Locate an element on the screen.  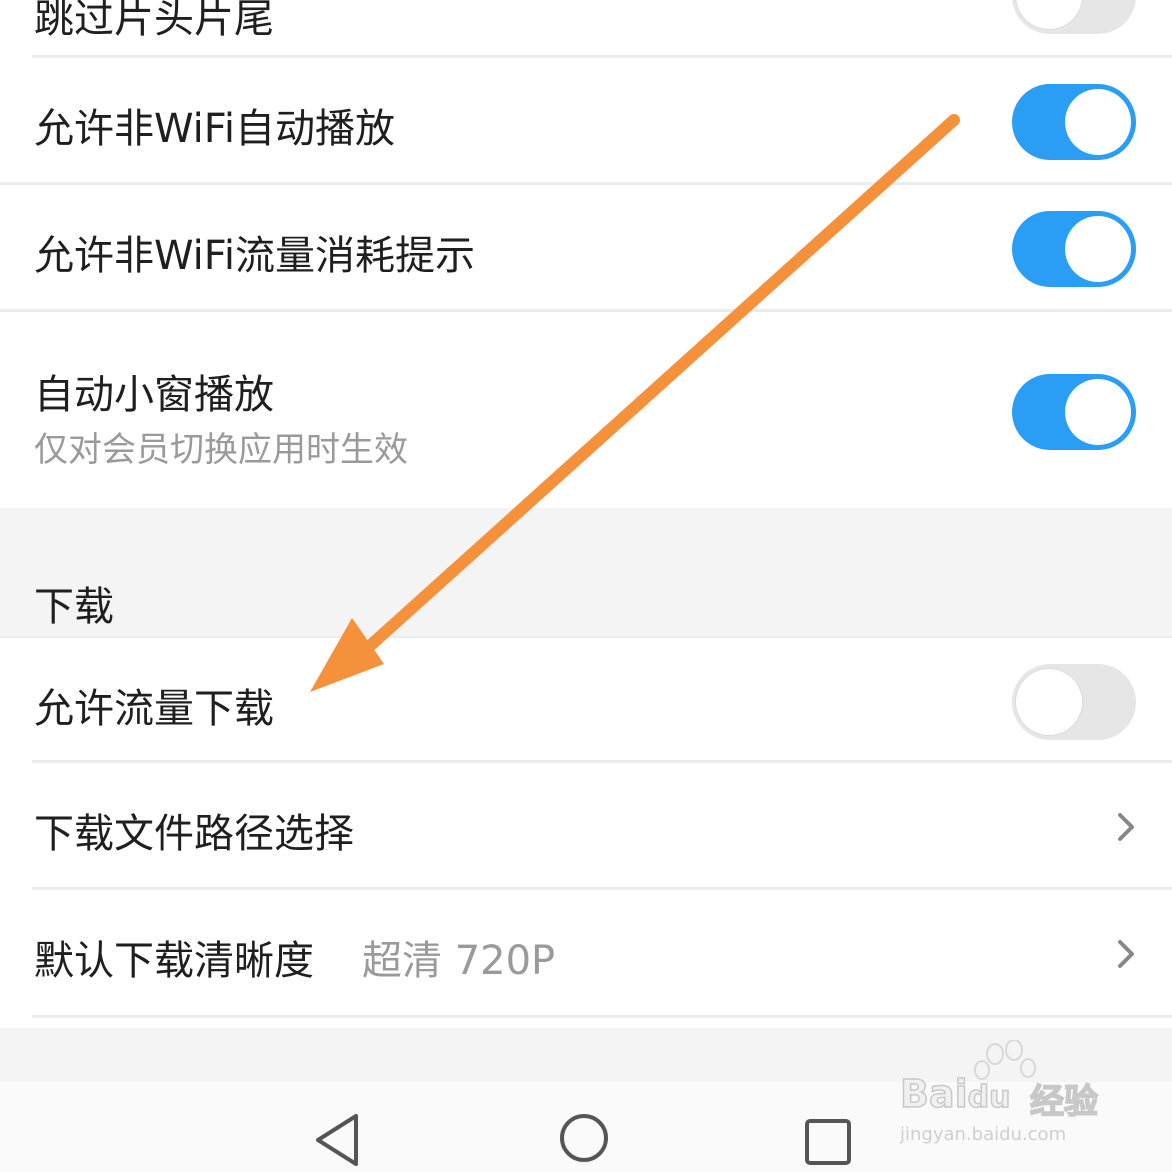
wifi-data-prompt-toggle is located at coordinates (1074, 249).